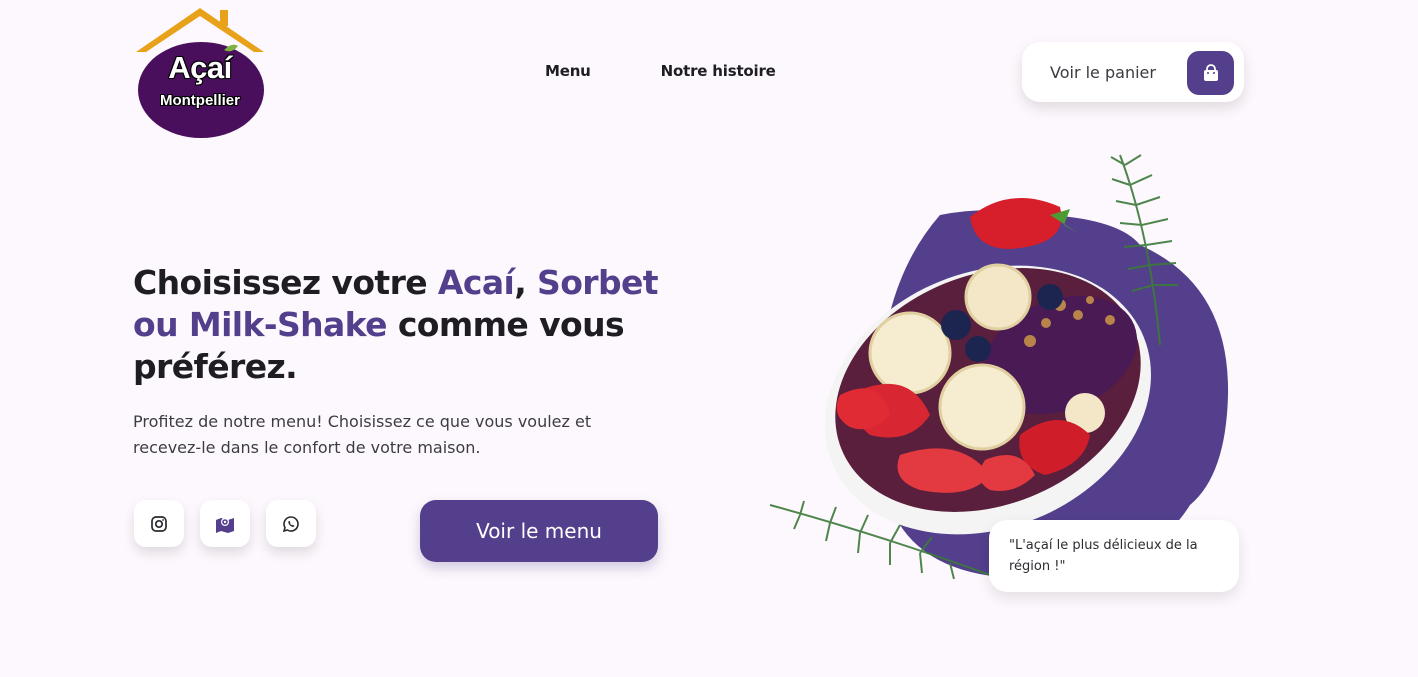 The height and width of the screenshot is (677, 1418). I want to click on map-button, so click(225, 523).